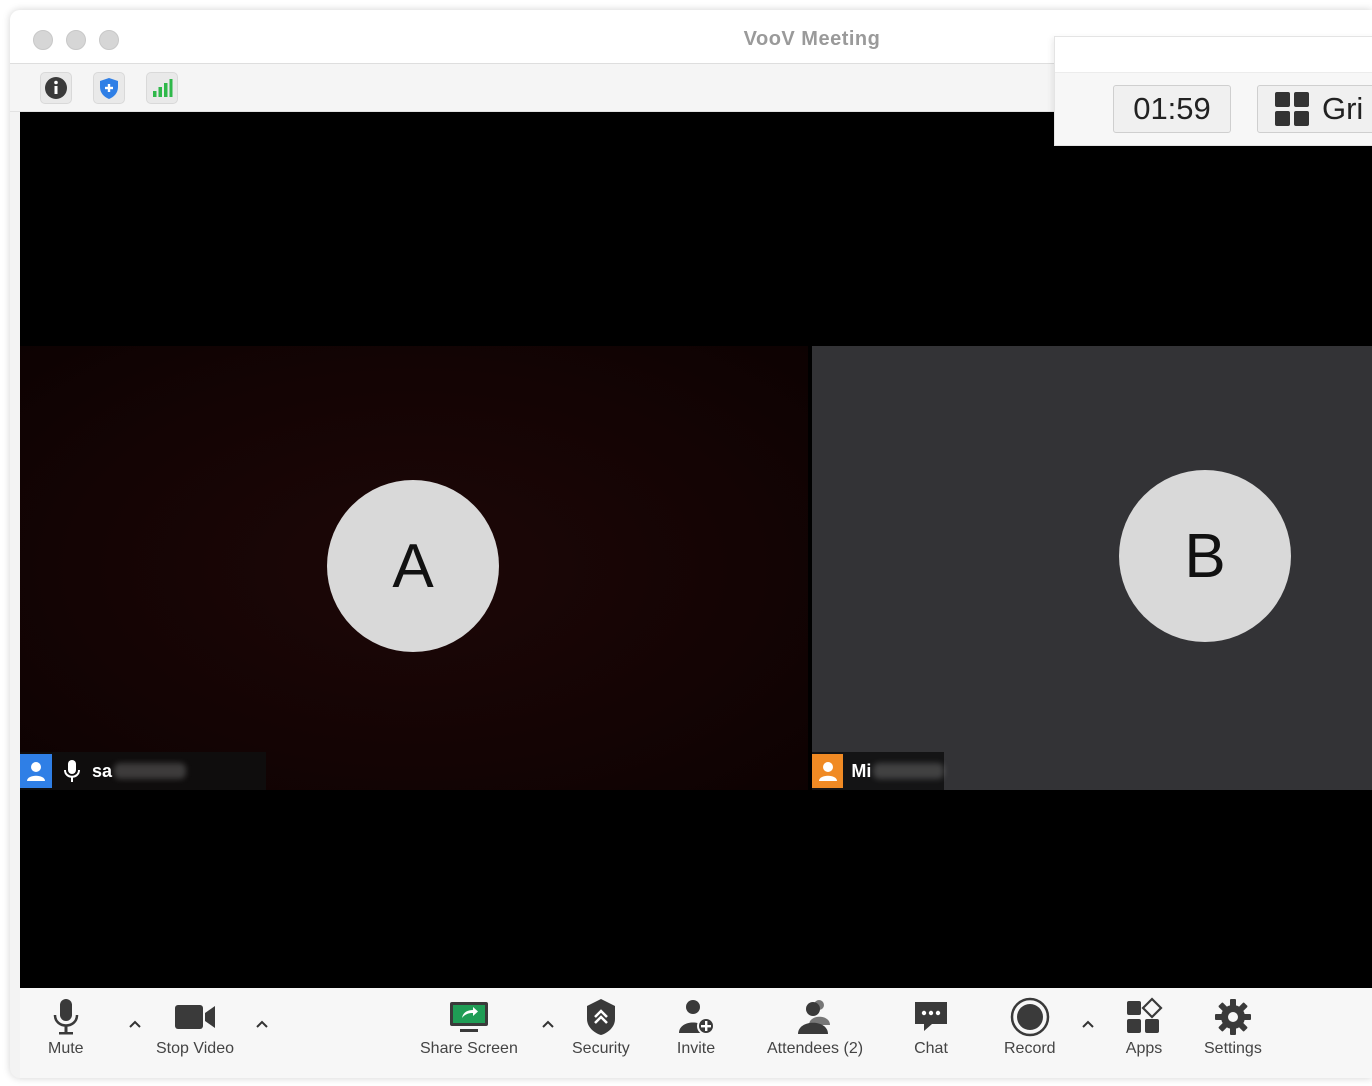 The width and height of the screenshot is (1372, 1086). Describe the element at coordinates (56, 88) in the screenshot. I see `info-icon` at that location.